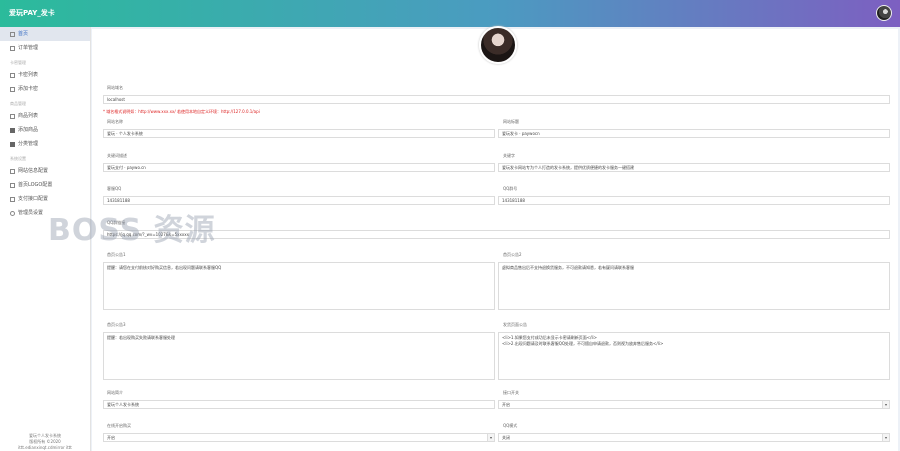  I want to click on sidebar-item-label: 添加卡密, so click(28, 89).